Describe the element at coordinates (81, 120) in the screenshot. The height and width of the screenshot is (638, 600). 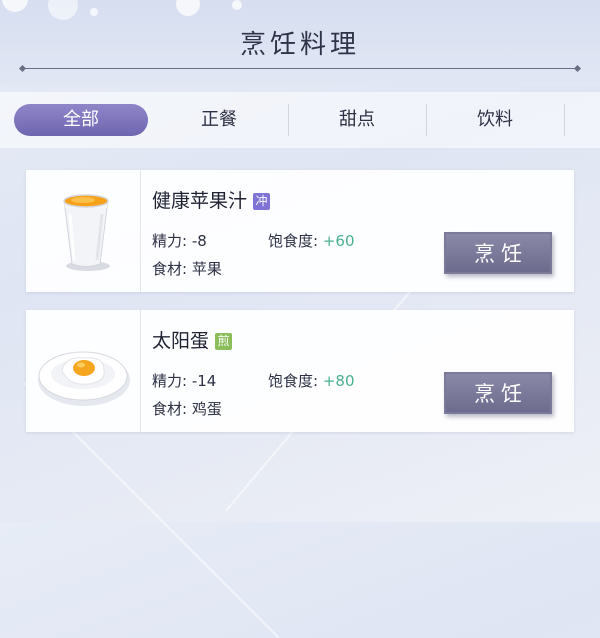
I see `tab-all: 全部` at that location.